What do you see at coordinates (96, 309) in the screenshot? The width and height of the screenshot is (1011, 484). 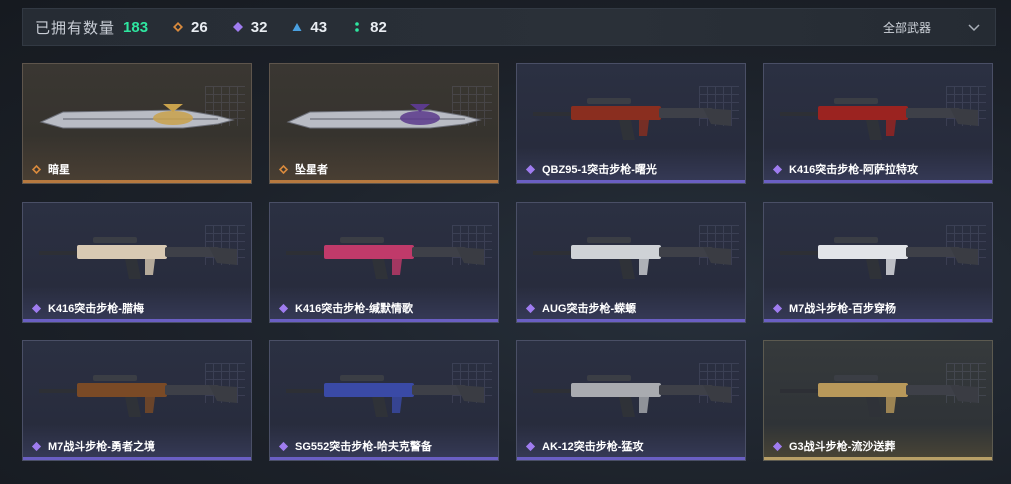 I see `weapon-name: K416突击步枪-腊梅` at bounding box center [96, 309].